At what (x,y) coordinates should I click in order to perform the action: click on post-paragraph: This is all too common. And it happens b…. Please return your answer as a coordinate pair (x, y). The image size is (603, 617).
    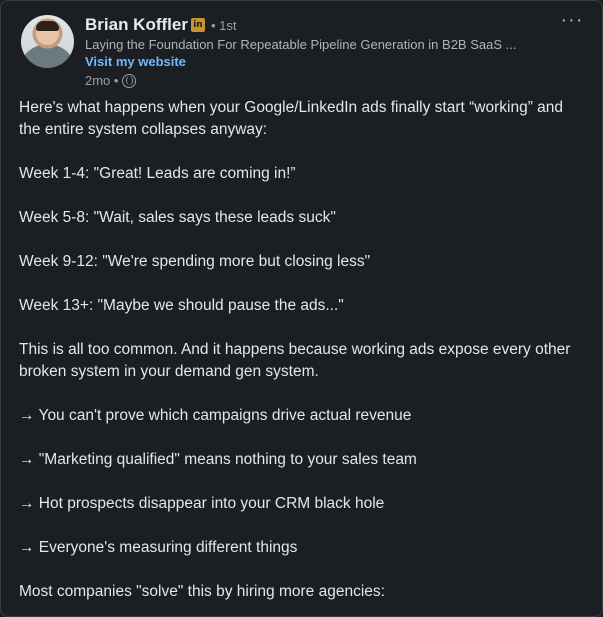
    Looking at the image, I should click on (295, 360).